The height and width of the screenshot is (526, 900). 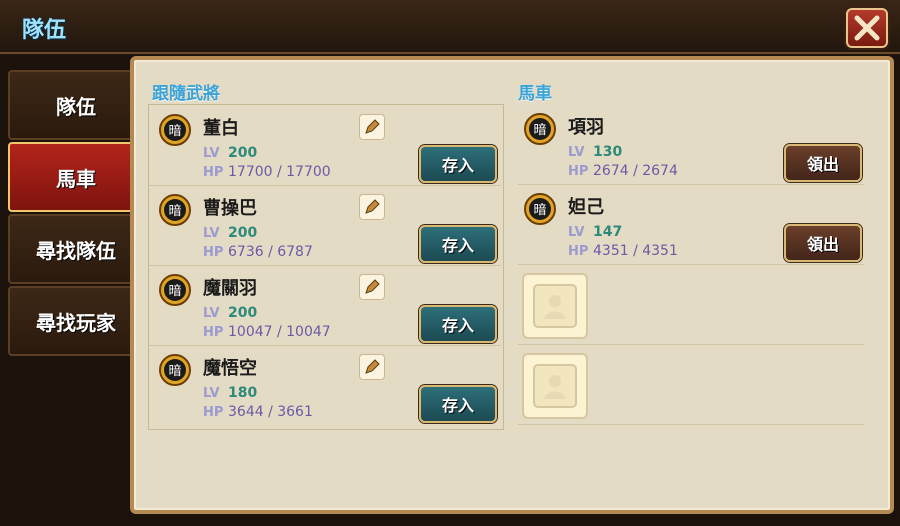 What do you see at coordinates (691, 144) in the screenshot?
I see `carriage-row: 暗 項羽 LV 130 HP 2674 / 2674 領出` at bounding box center [691, 144].